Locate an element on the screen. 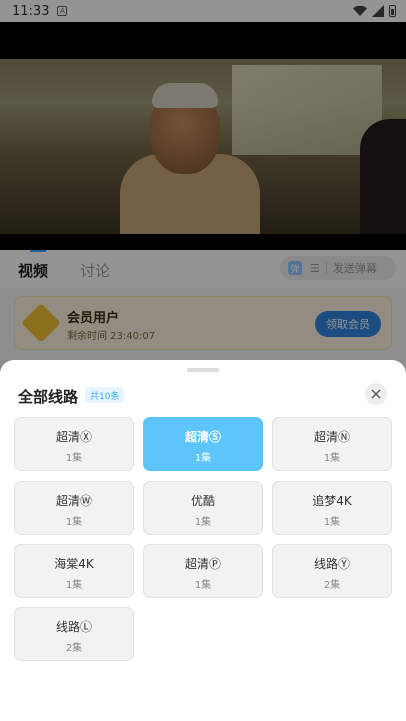 This screenshot has width=406, height=721. line-option: 海棠4K 1集 is located at coordinates (74, 571).